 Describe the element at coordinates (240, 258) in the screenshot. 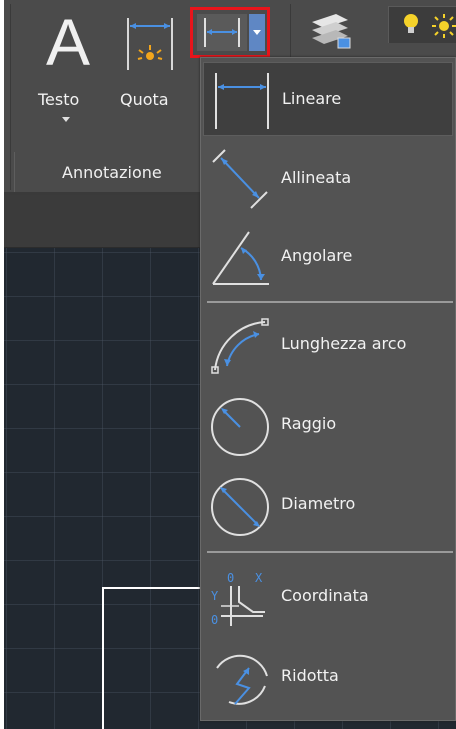

I see `angular-dimension-icon` at that location.